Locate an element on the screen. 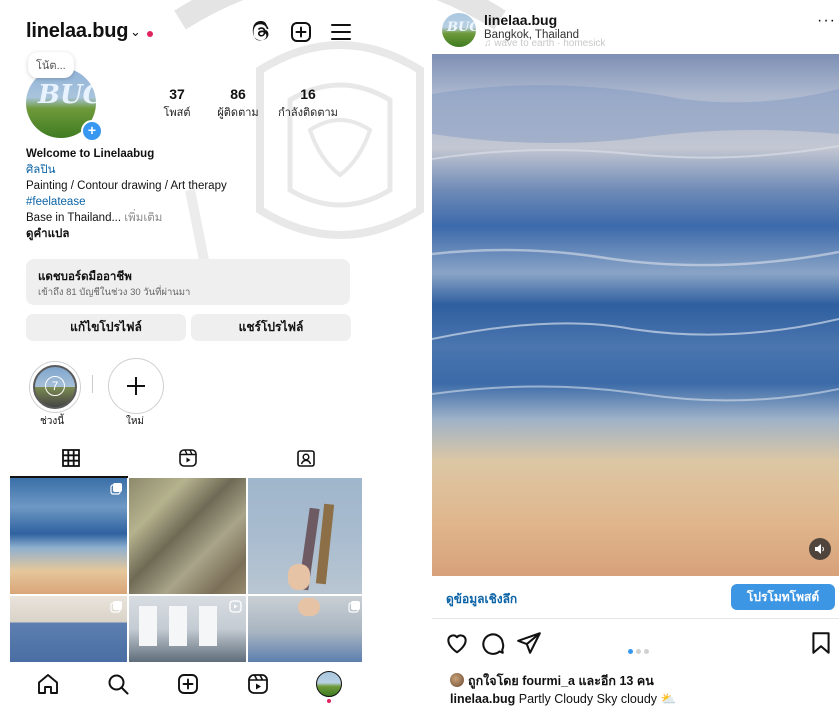 The image size is (839, 707). share-profile-button: แชร์โปรไฟล์ is located at coordinates (271, 327).